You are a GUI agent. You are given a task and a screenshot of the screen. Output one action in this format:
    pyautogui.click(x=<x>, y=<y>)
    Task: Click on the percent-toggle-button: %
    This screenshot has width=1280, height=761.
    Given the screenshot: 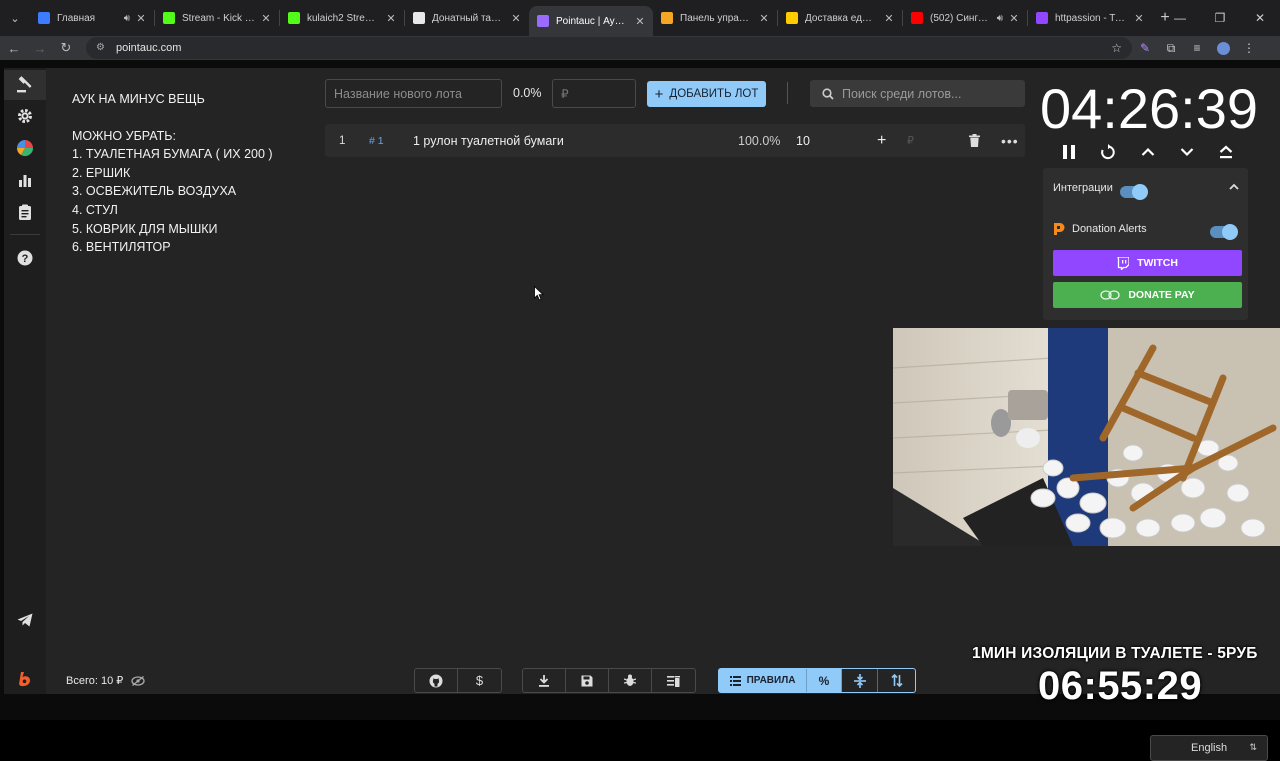 What is the action you would take?
    pyautogui.click(x=824, y=680)
    